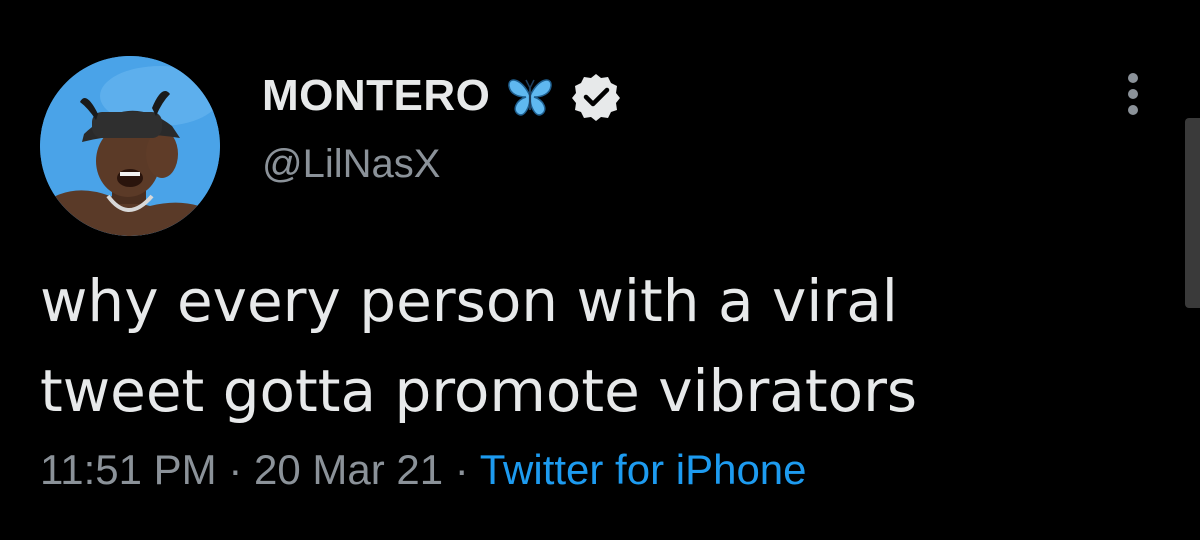  I want to click on verified-badge-icon, so click(596, 96).